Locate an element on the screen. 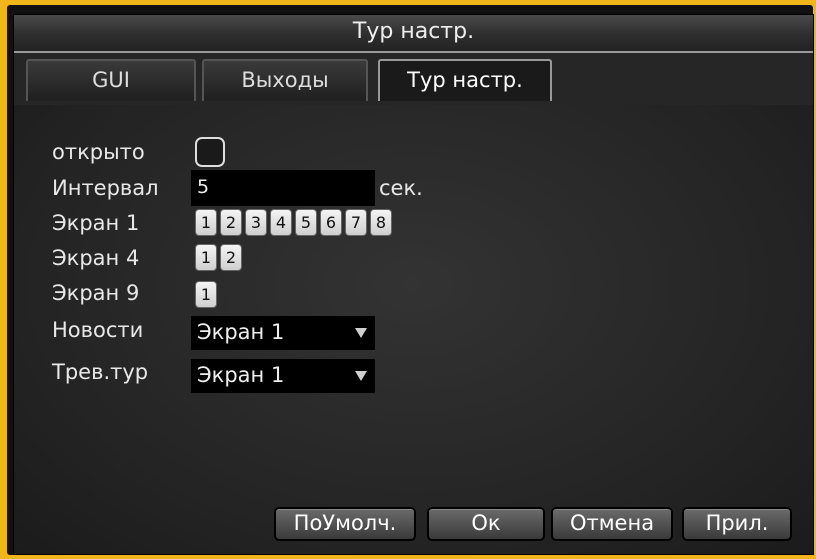 Image resolution: width=816 pixels, height=559 pixels. screen1-button-8: 8 is located at coordinates (381, 222).